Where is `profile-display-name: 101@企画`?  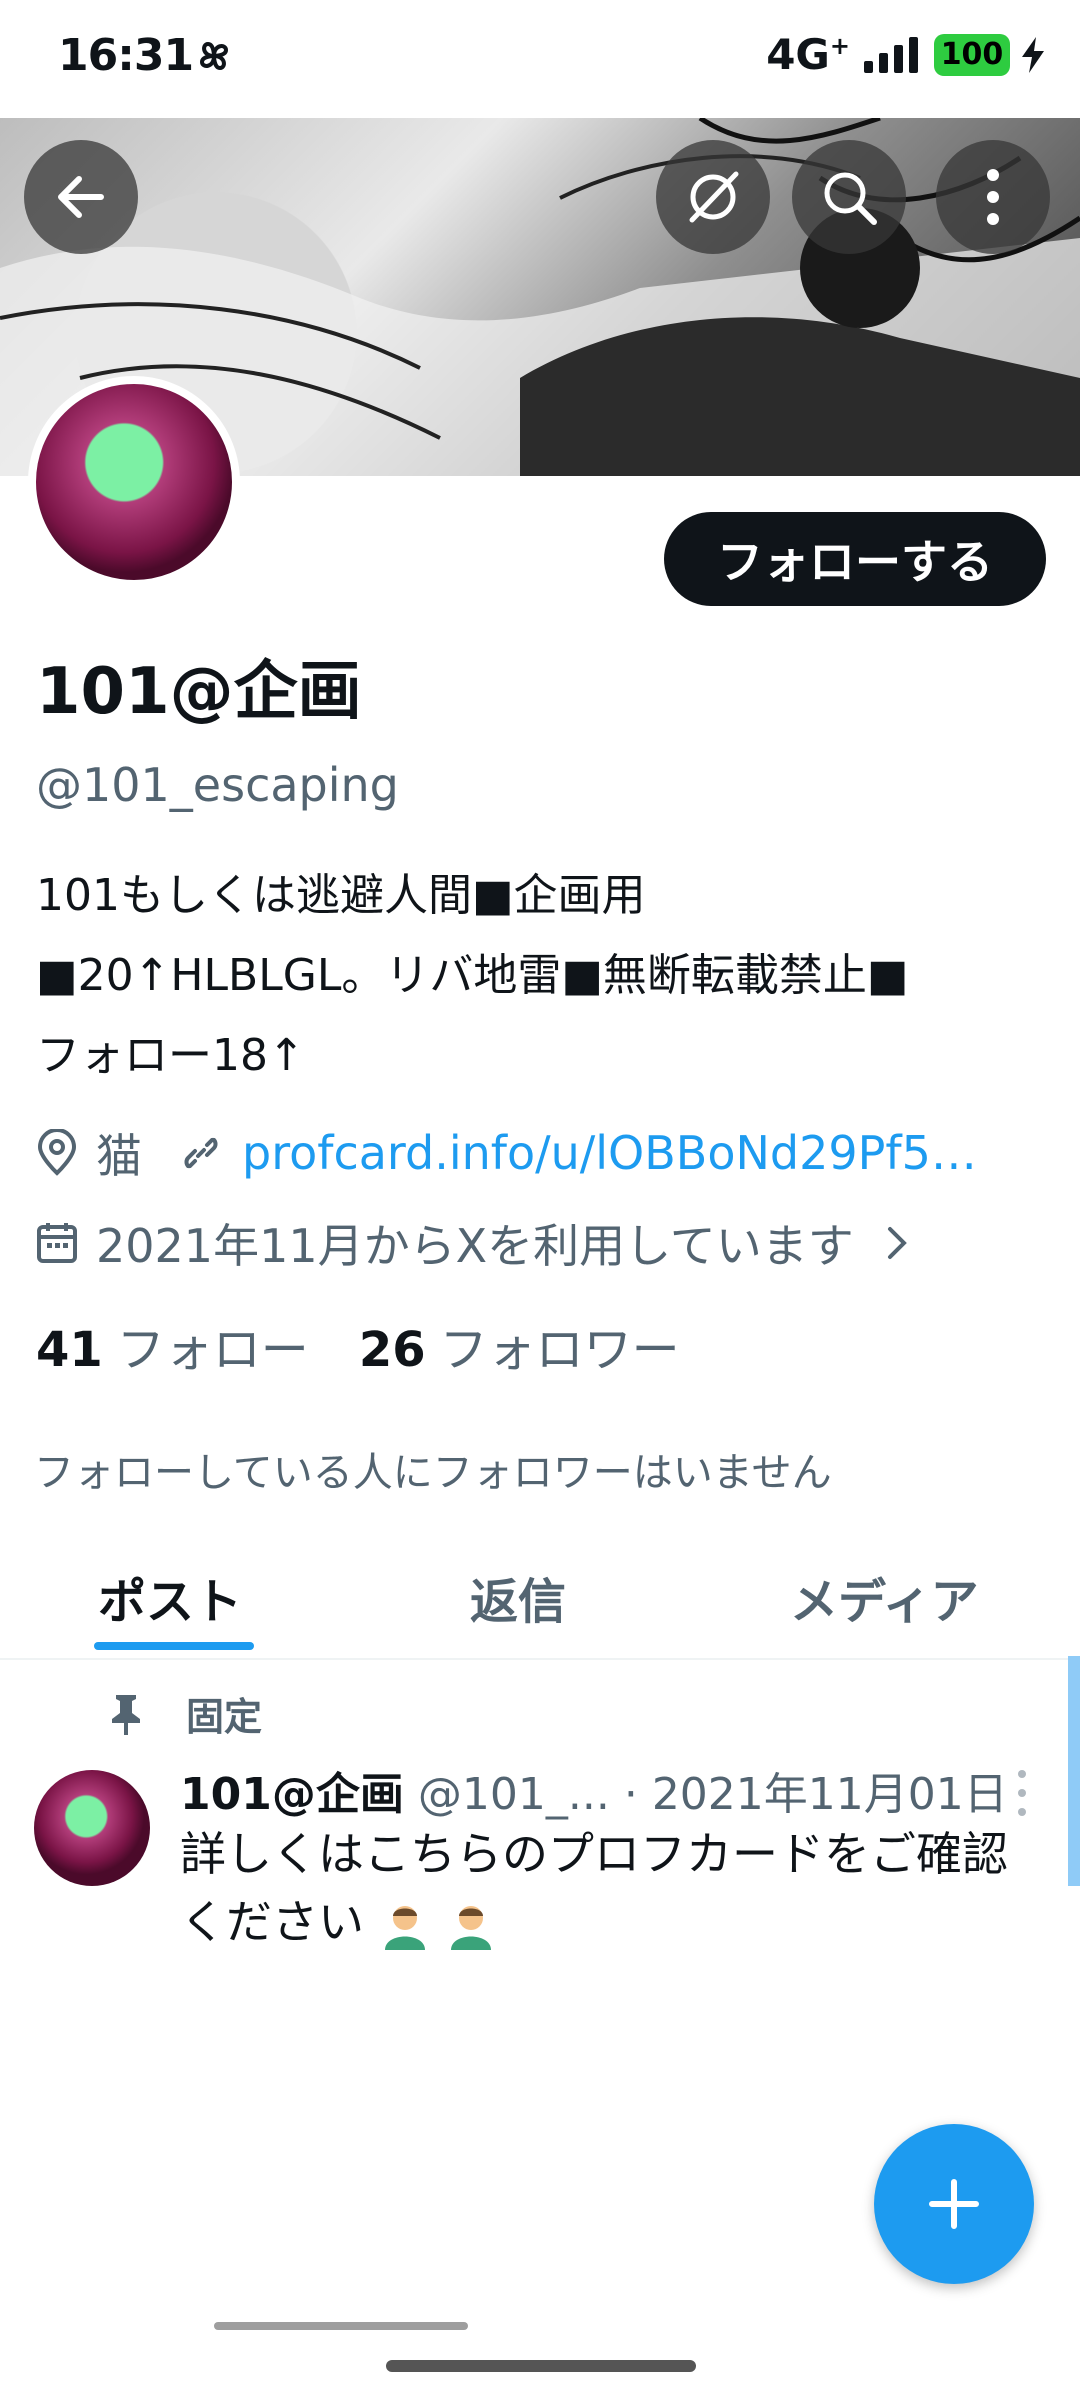 profile-display-name: 101@企画 is located at coordinates (199, 692).